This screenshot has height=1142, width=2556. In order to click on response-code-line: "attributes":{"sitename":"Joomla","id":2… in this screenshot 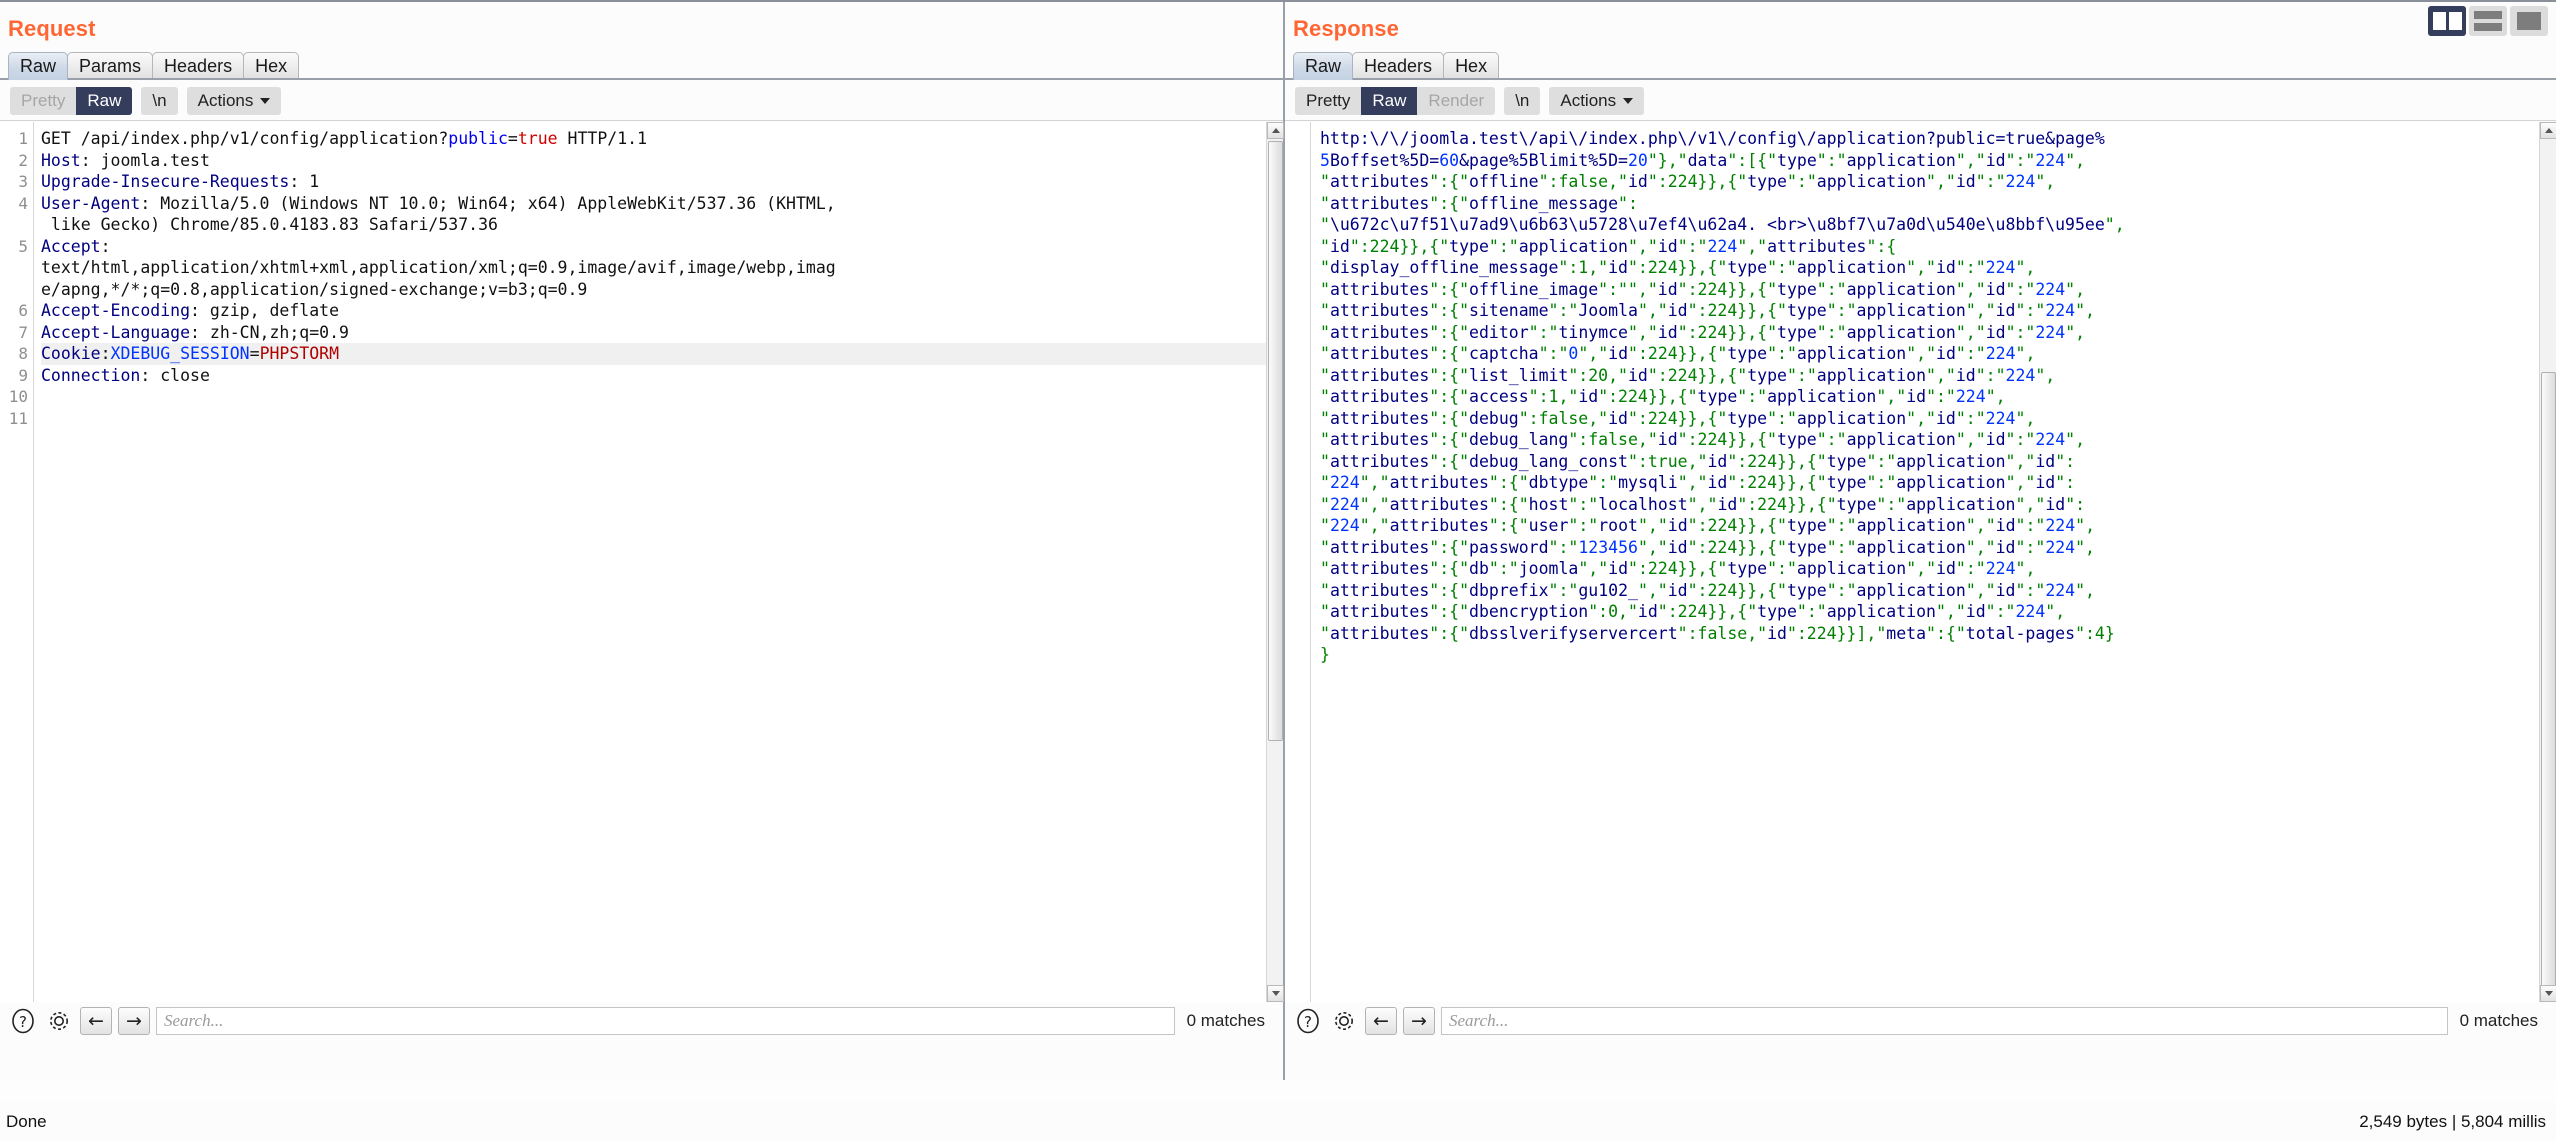, I will do `click(1707, 310)`.